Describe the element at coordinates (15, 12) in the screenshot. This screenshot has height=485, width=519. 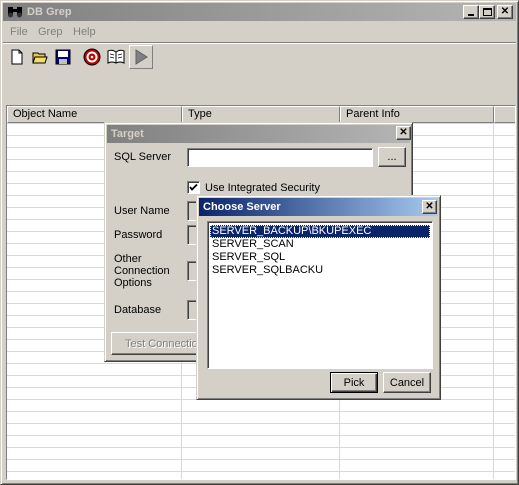
I see `binoculars-icon` at that location.